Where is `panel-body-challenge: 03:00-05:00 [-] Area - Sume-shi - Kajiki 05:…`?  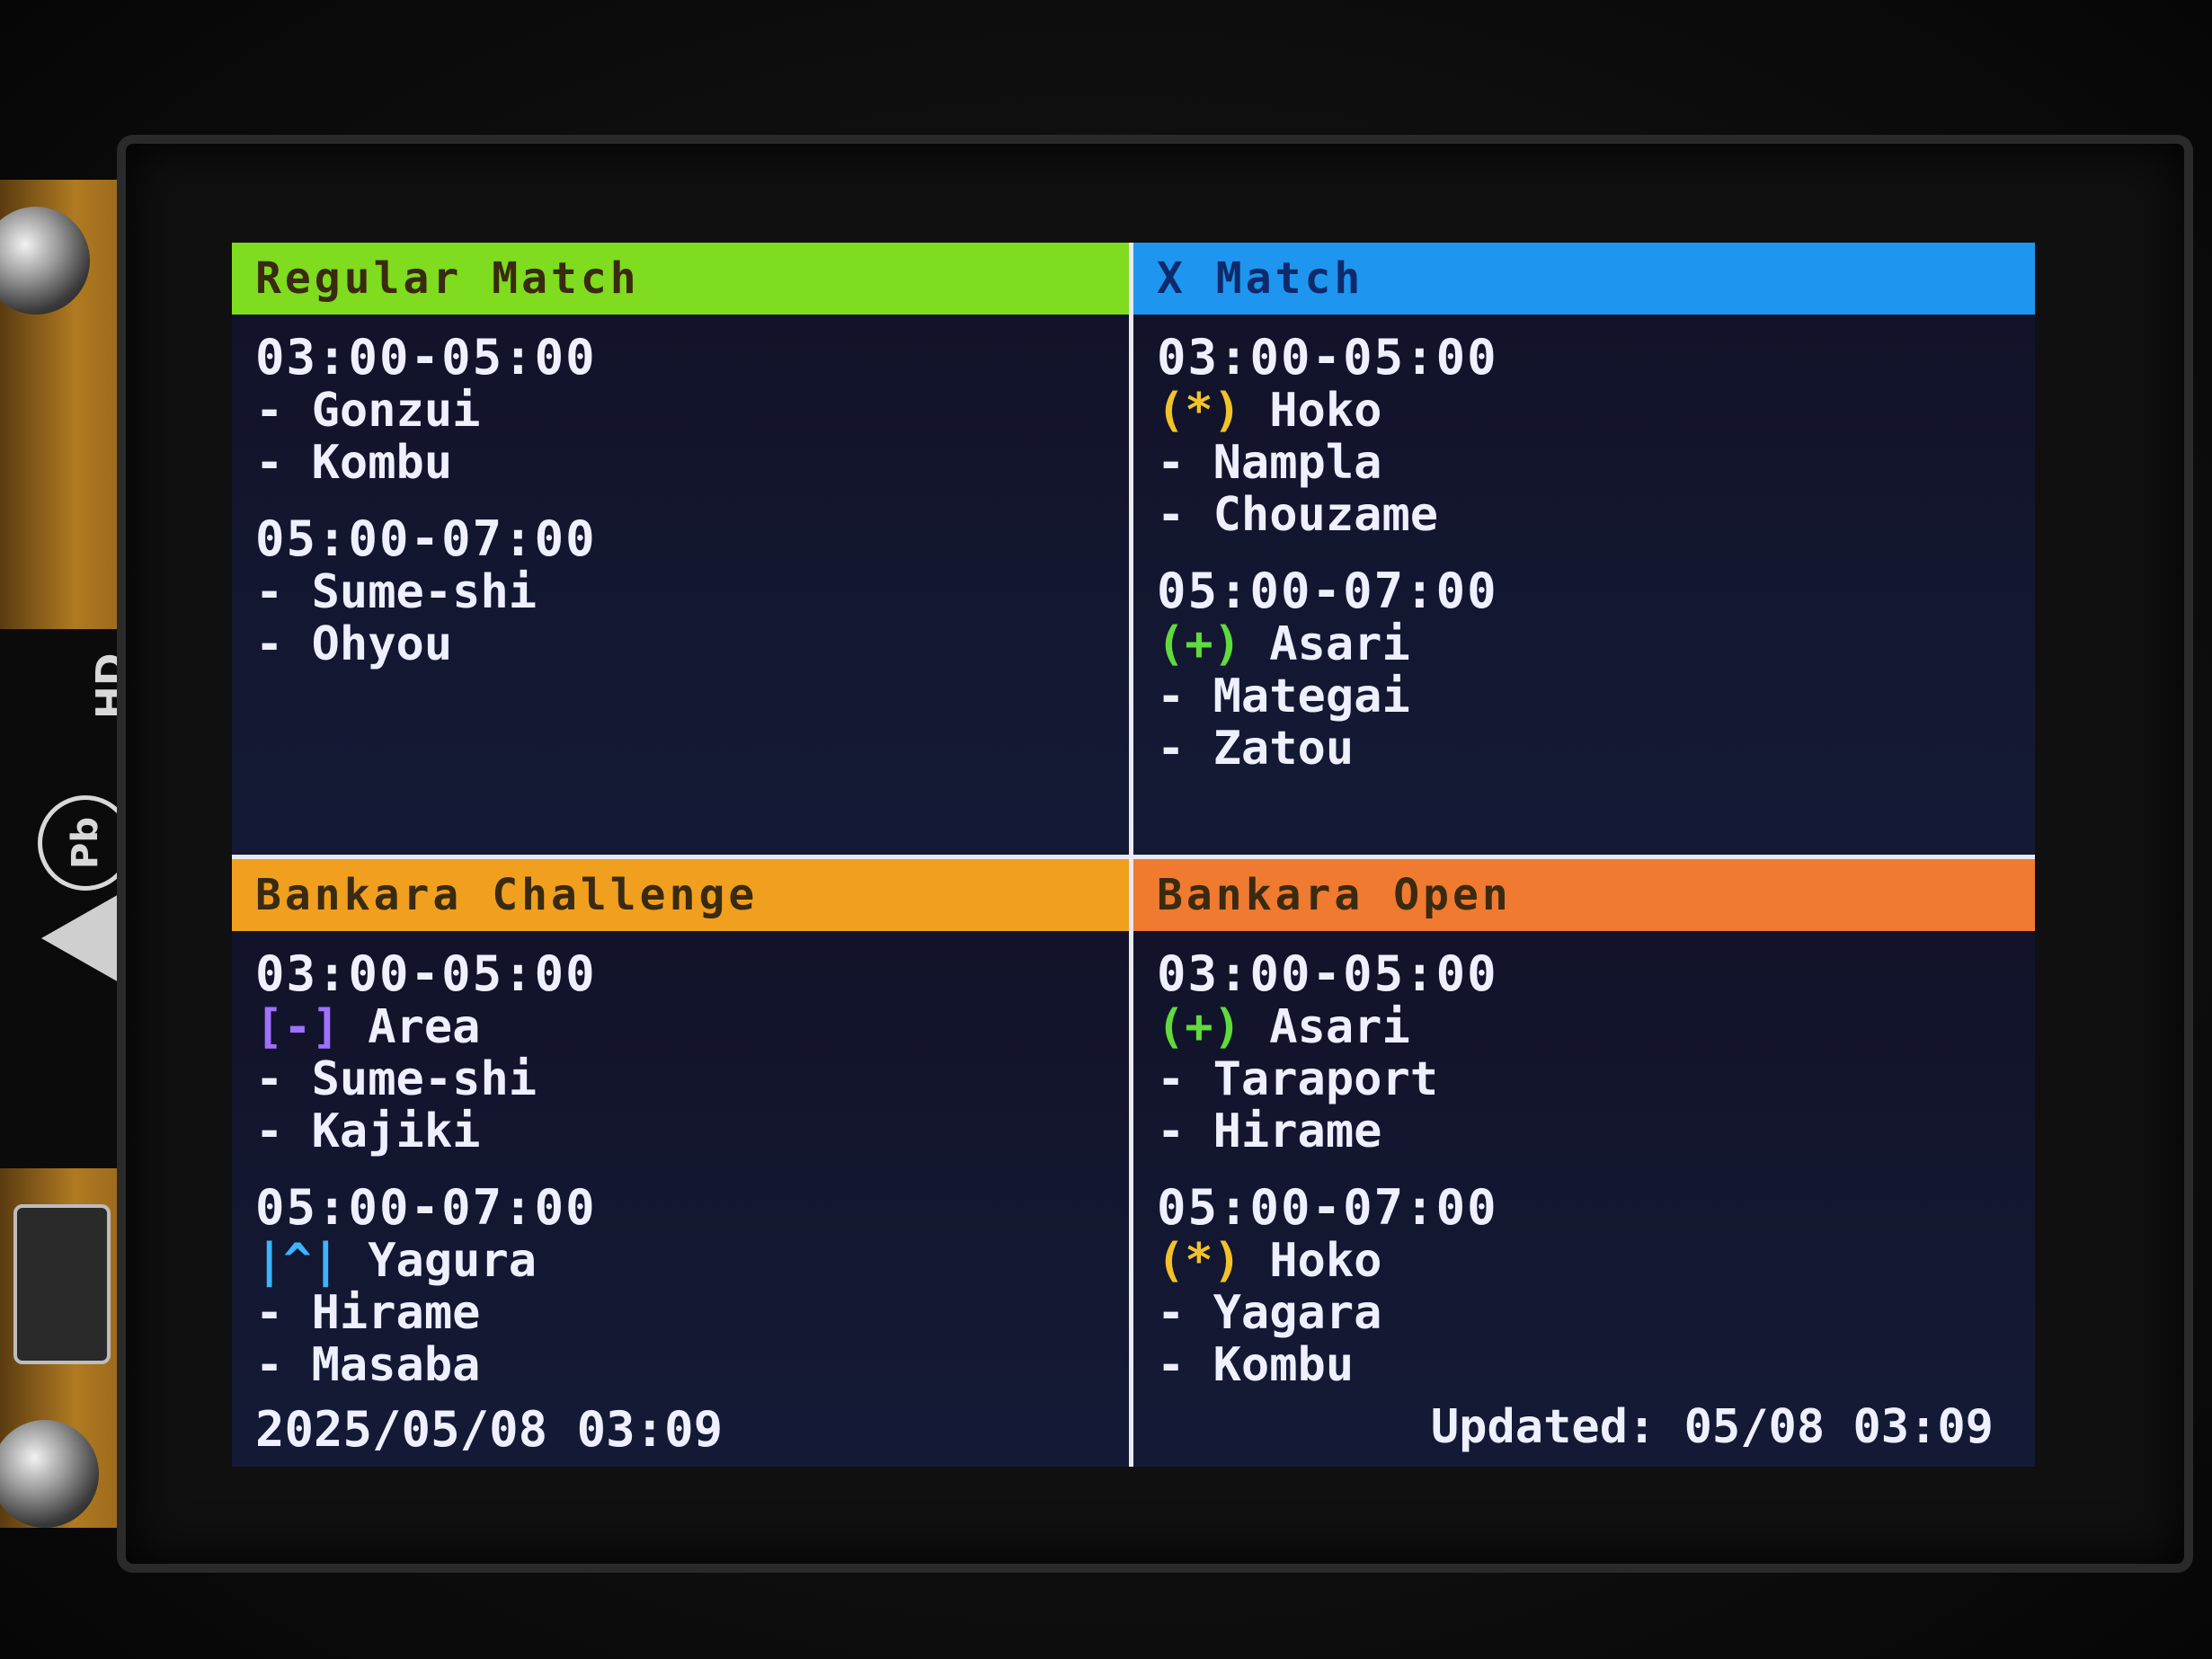 panel-body-challenge: 03:00-05:00 [-] Area - Sume-shi - Kajiki 05:… is located at coordinates (680, 1181).